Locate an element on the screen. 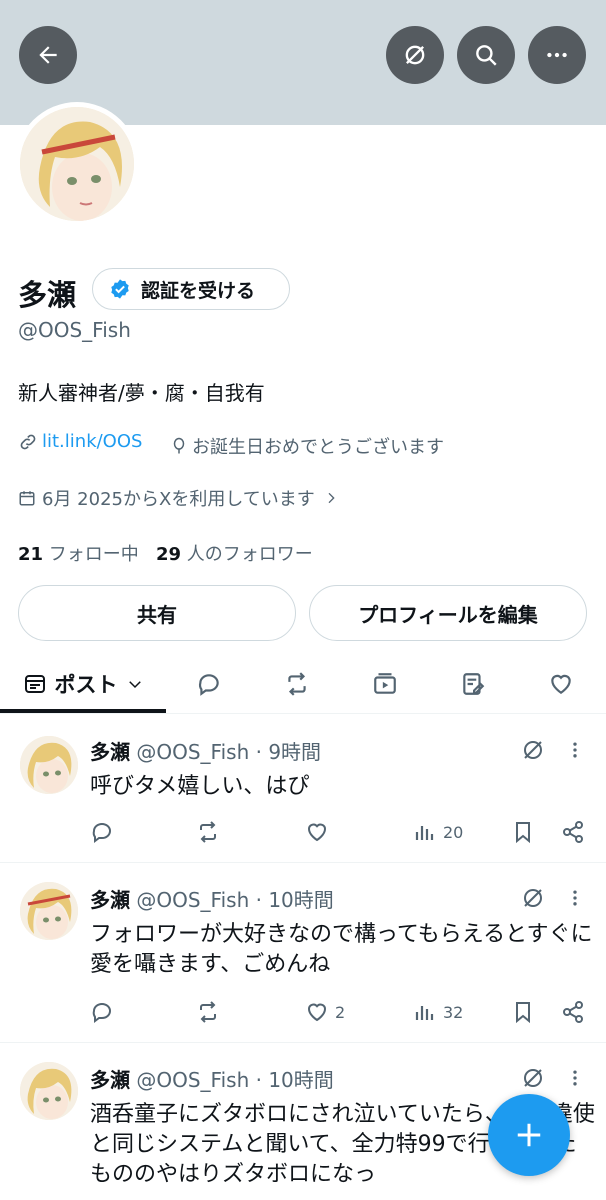  search-button is located at coordinates (486, 55).